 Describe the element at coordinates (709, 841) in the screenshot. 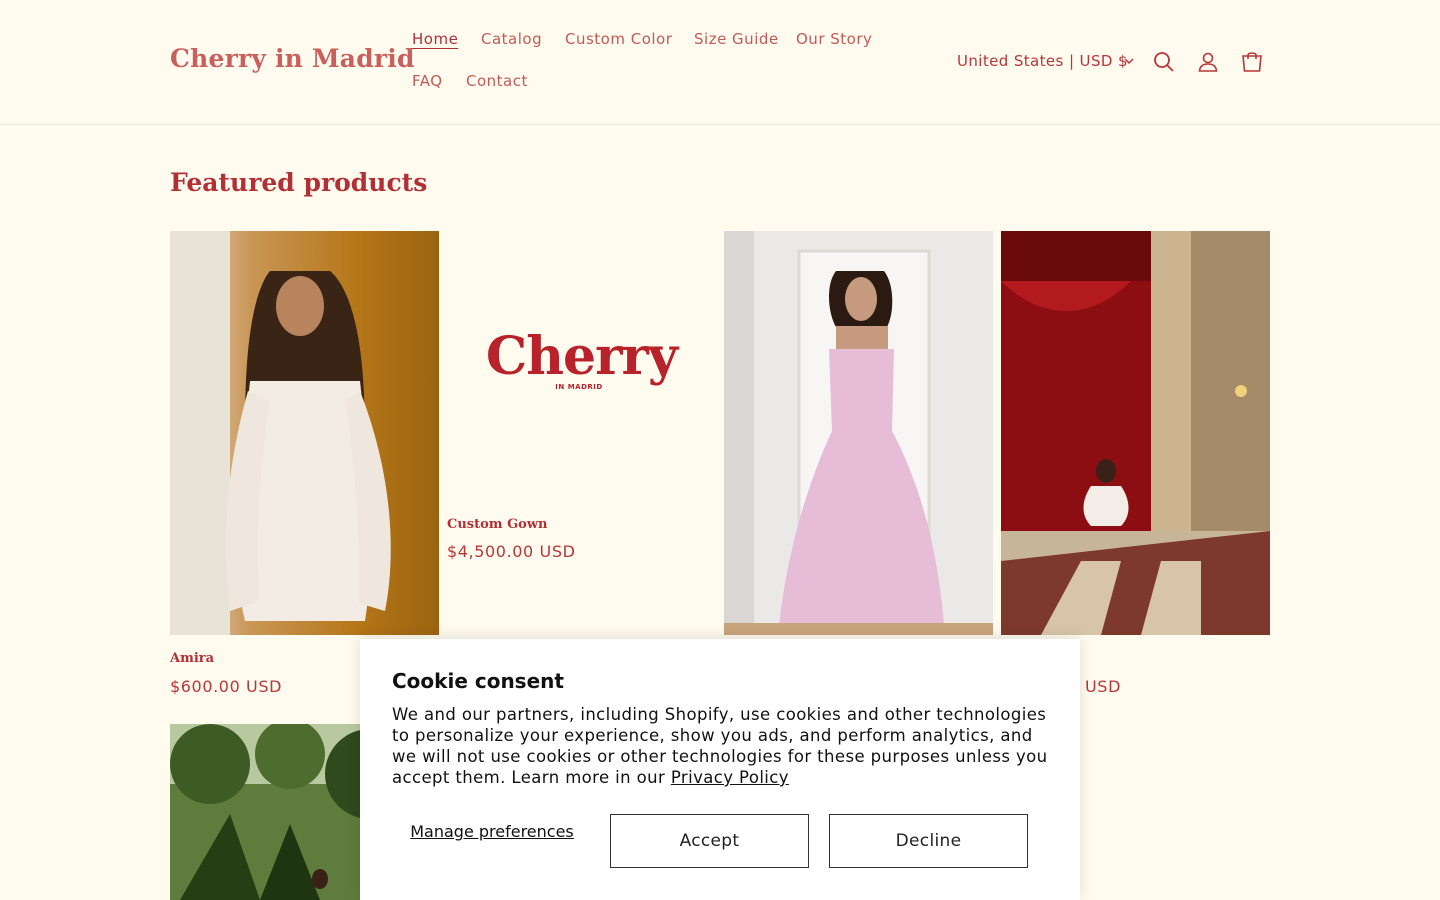

I see `accept-button: Accept` at that location.